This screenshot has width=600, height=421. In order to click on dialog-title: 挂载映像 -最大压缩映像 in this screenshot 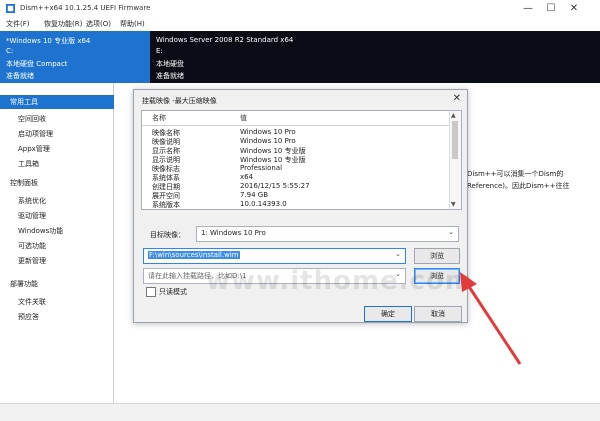, I will do `click(179, 101)`.